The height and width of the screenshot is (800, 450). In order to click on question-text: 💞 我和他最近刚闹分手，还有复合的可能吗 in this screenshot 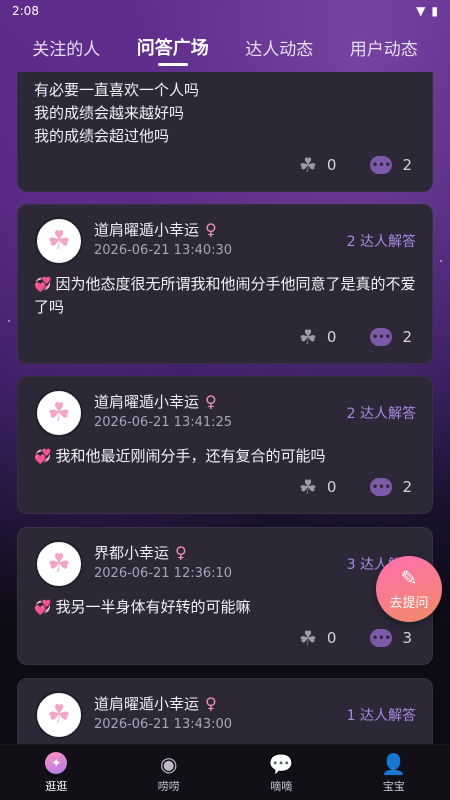, I will do `click(229, 456)`.